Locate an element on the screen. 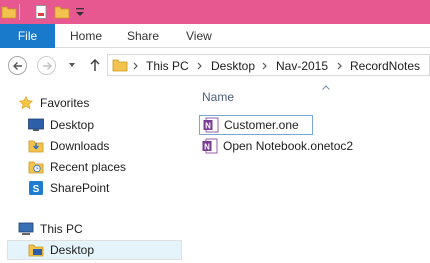  address-bar: This PC Desktop Nav-2015 RecordNotes is located at coordinates (268, 65).